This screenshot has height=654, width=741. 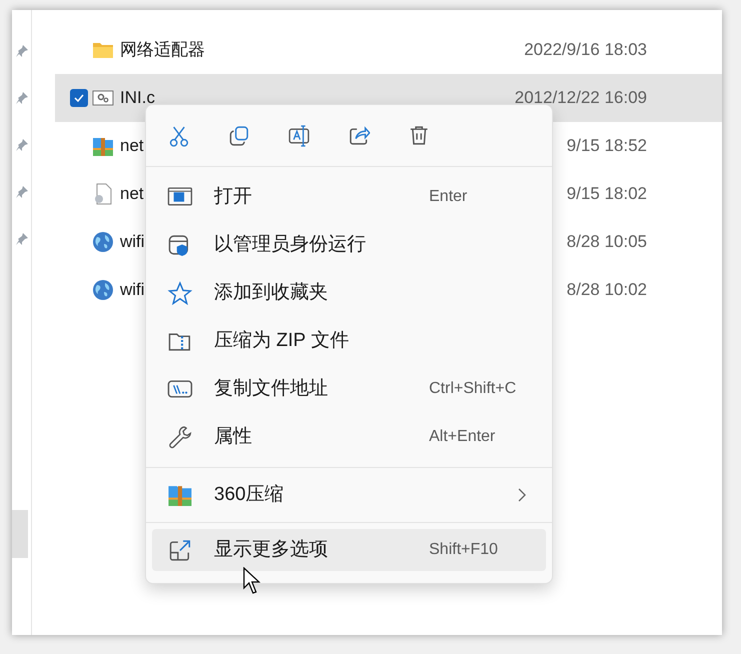 What do you see at coordinates (606, 194) in the screenshot?
I see `file-date: 9/15 18:02` at bounding box center [606, 194].